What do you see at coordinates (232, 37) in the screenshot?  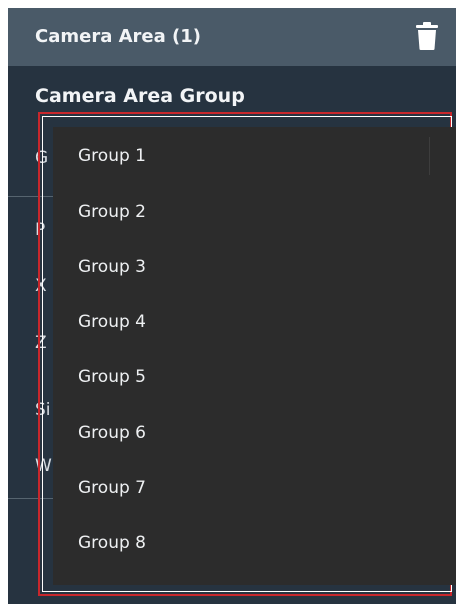 I see `panel-header: Camera Area (1)` at bounding box center [232, 37].